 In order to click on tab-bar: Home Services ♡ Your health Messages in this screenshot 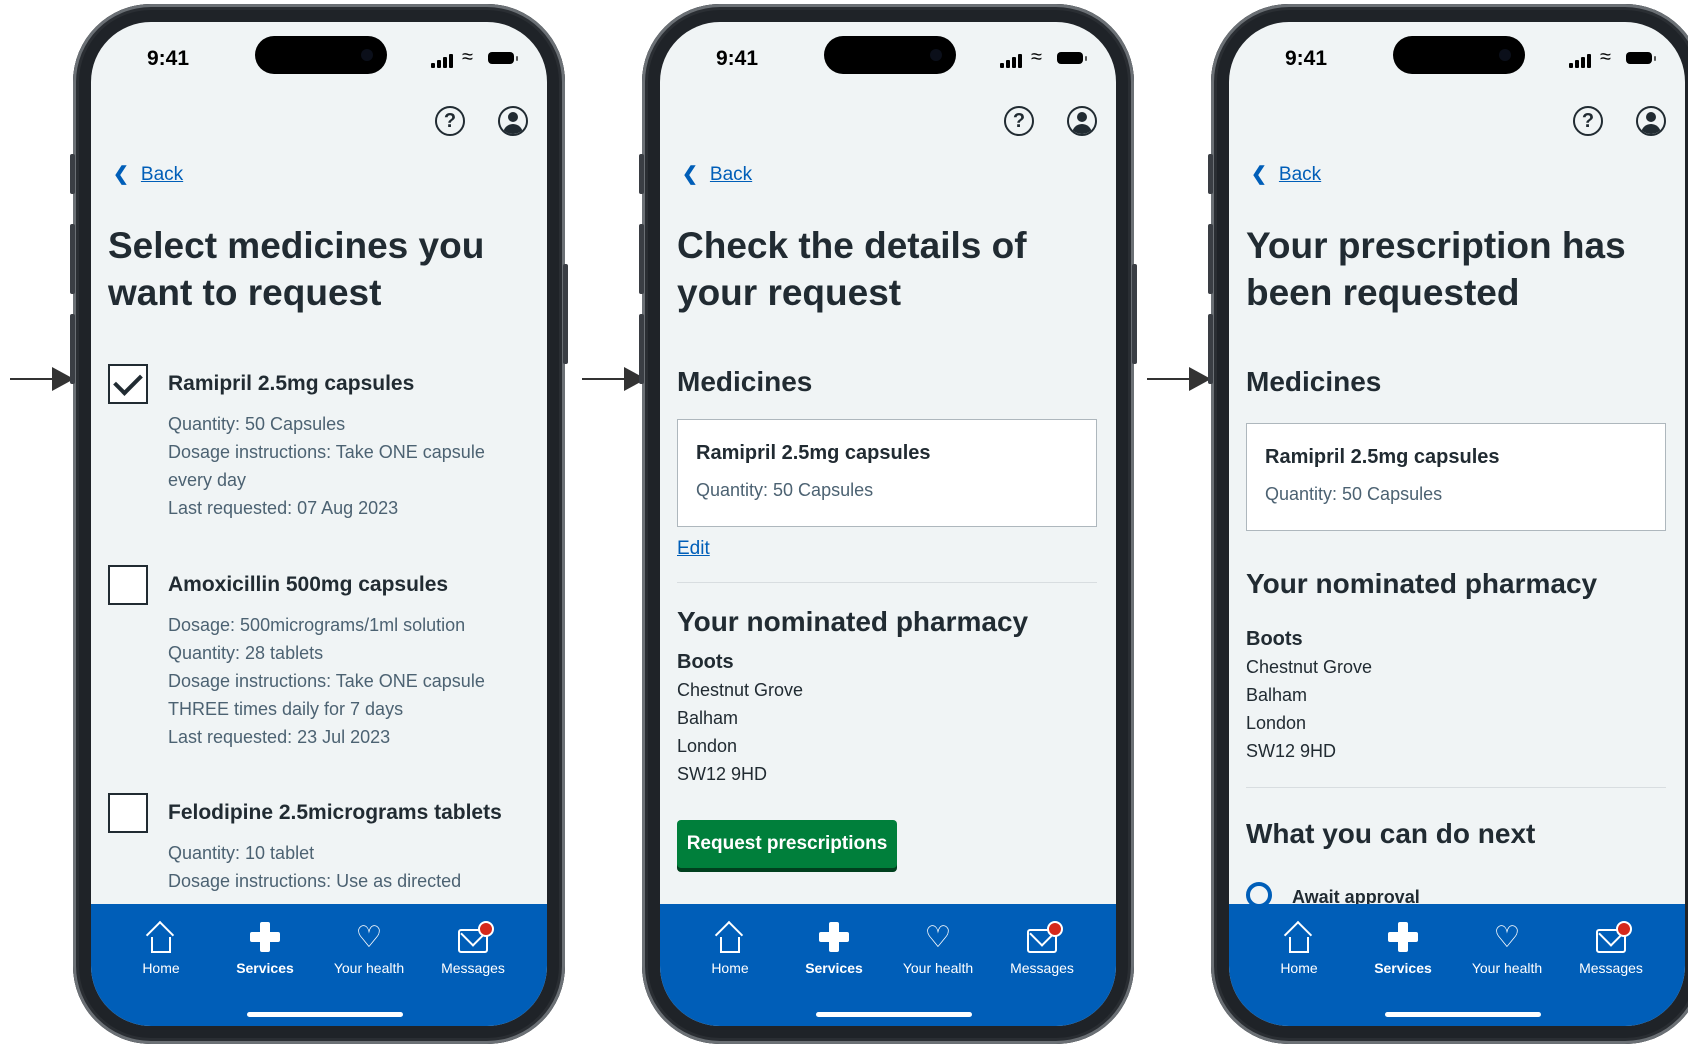, I will do `click(1457, 965)`.